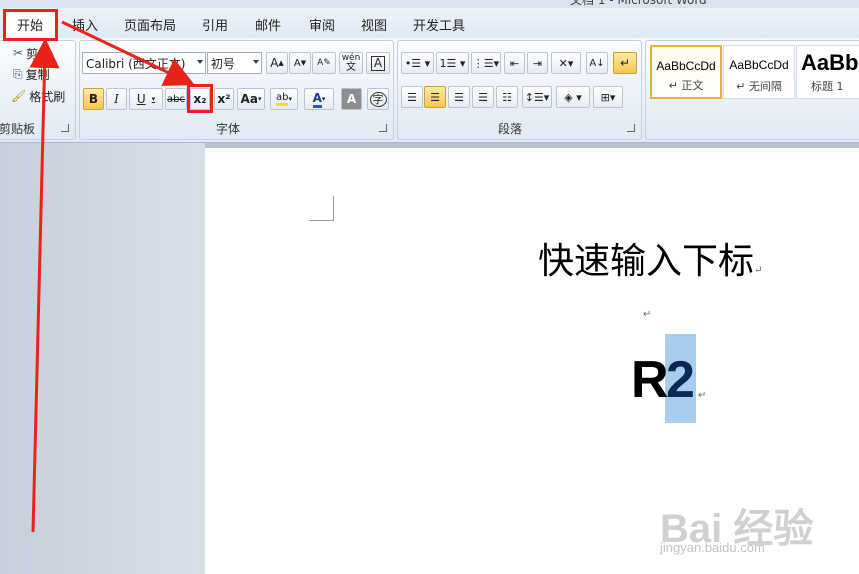  Describe the element at coordinates (712, 547) in the screenshot. I see `watermark-url: jingyan.baidu.com` at that location.